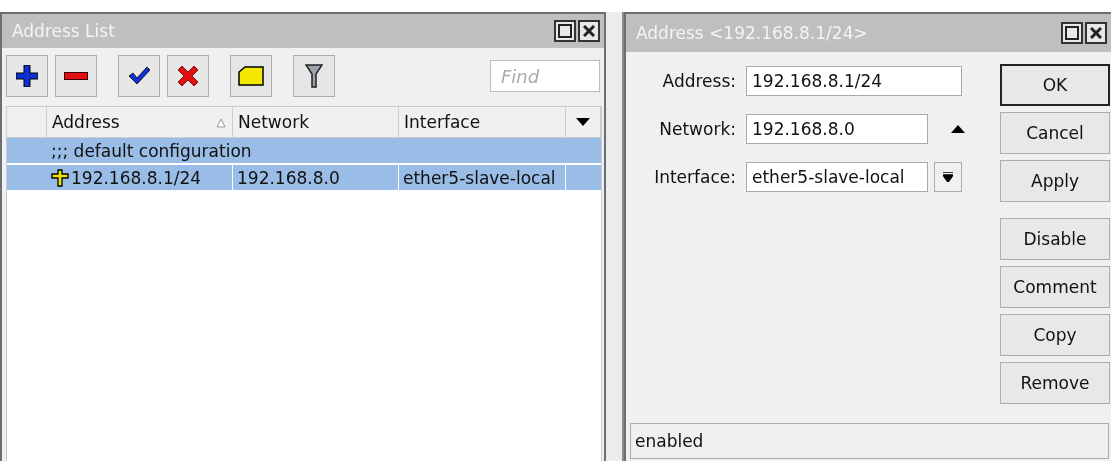 This screenshot has width=1111, height=461. What do you see at coordinates (140, 122) in the screenshot?
I see `column-header: Address` at bounding box center [140, 122].